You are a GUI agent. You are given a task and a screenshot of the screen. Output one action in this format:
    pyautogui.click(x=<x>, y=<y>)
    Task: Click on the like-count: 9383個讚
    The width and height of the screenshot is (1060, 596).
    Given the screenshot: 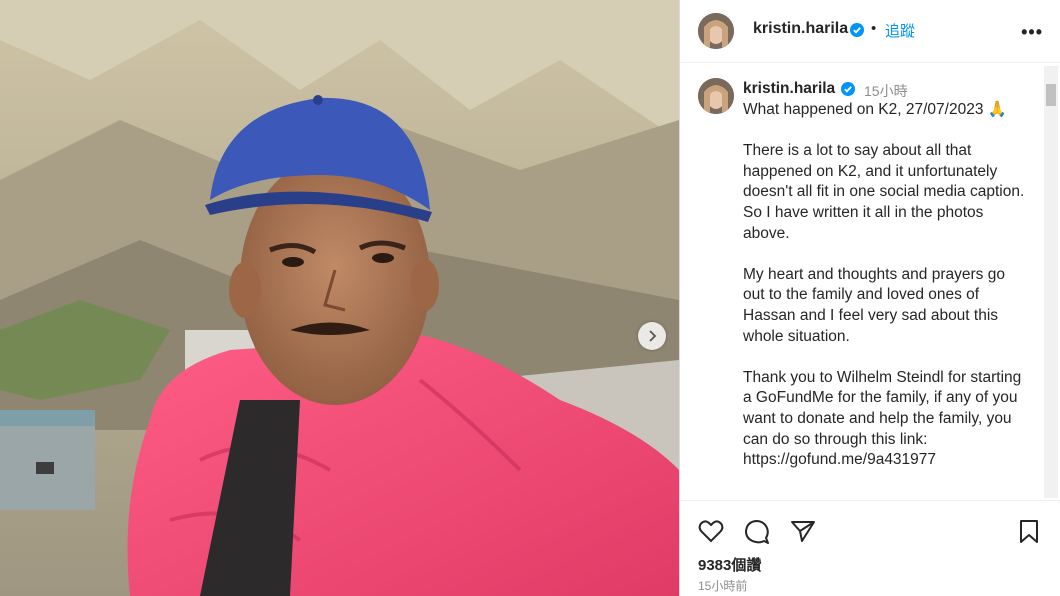 What is the action you would take?
    pyautogui.click(x=729, y=564)
    